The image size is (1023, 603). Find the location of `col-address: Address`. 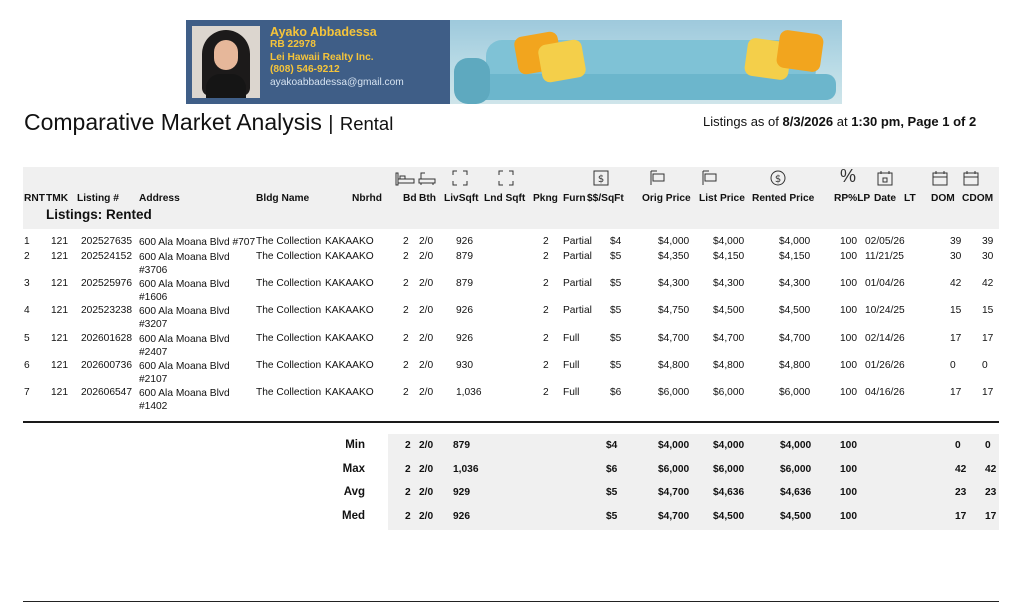

col-address: Address is located at coordinates (159, 198).